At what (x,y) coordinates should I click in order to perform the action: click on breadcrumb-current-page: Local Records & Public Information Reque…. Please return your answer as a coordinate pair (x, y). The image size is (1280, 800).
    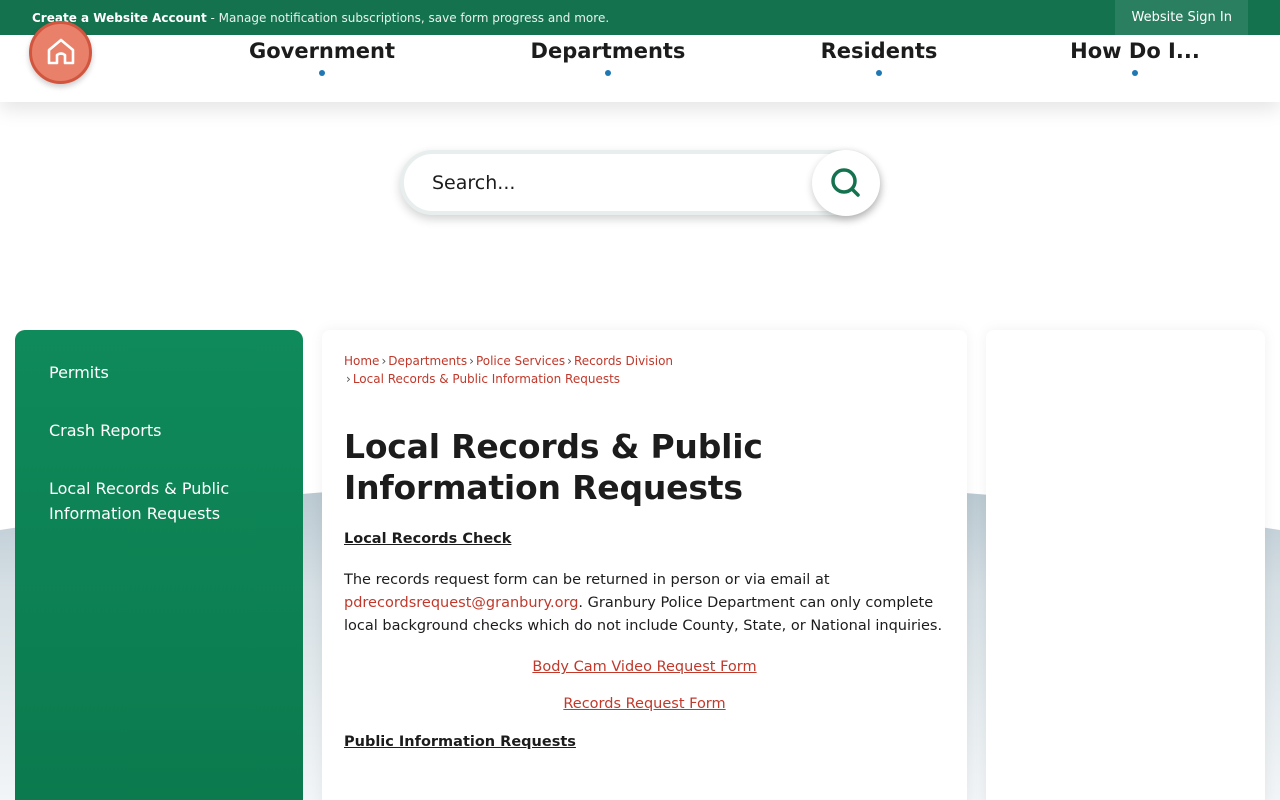
    Looking at the image, I should click on (486, 379).